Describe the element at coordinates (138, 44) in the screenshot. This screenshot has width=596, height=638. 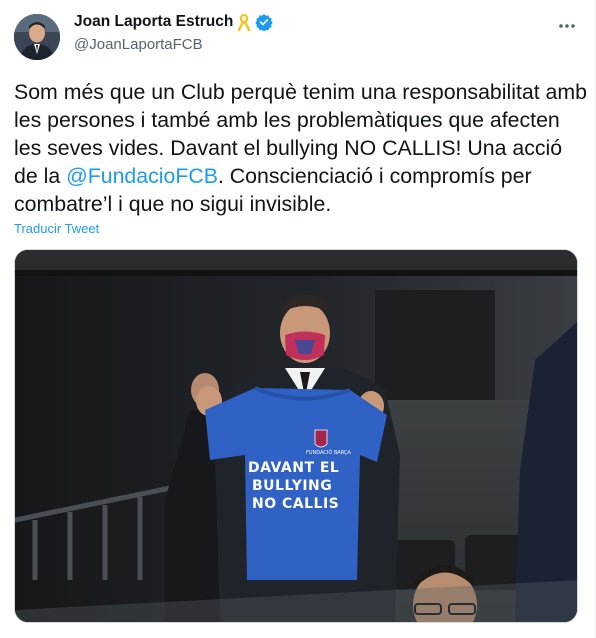
I see `author-handle: @JoanLaportaFCB` at that location.